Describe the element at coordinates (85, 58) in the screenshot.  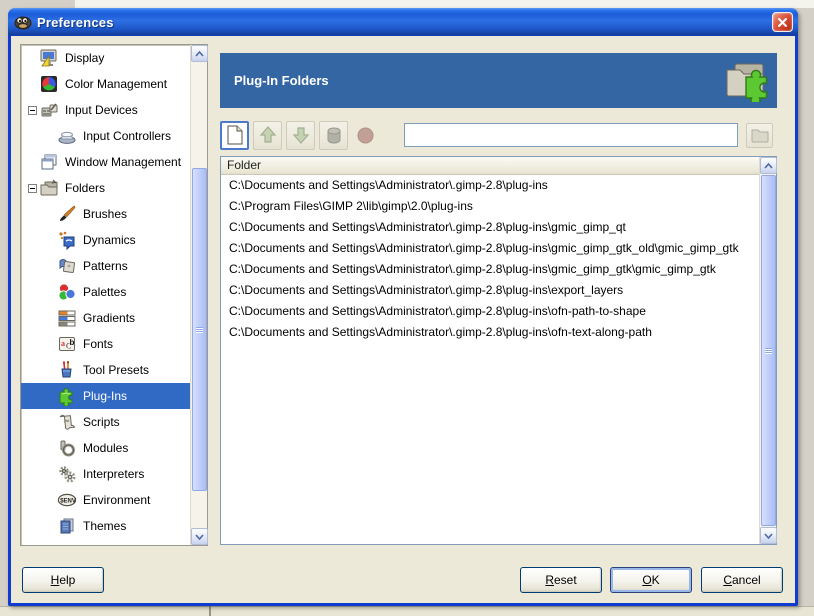
I see `sidebar-item-label: Display` at that location.